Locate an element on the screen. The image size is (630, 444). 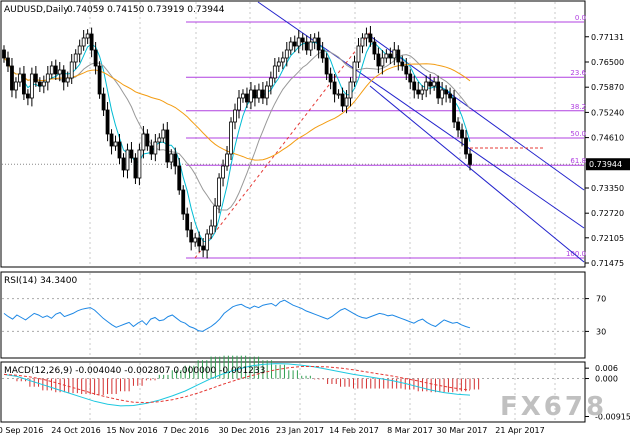
chart-header-symbol: AUDUSD,Daily is located at coordinates (36, 10).